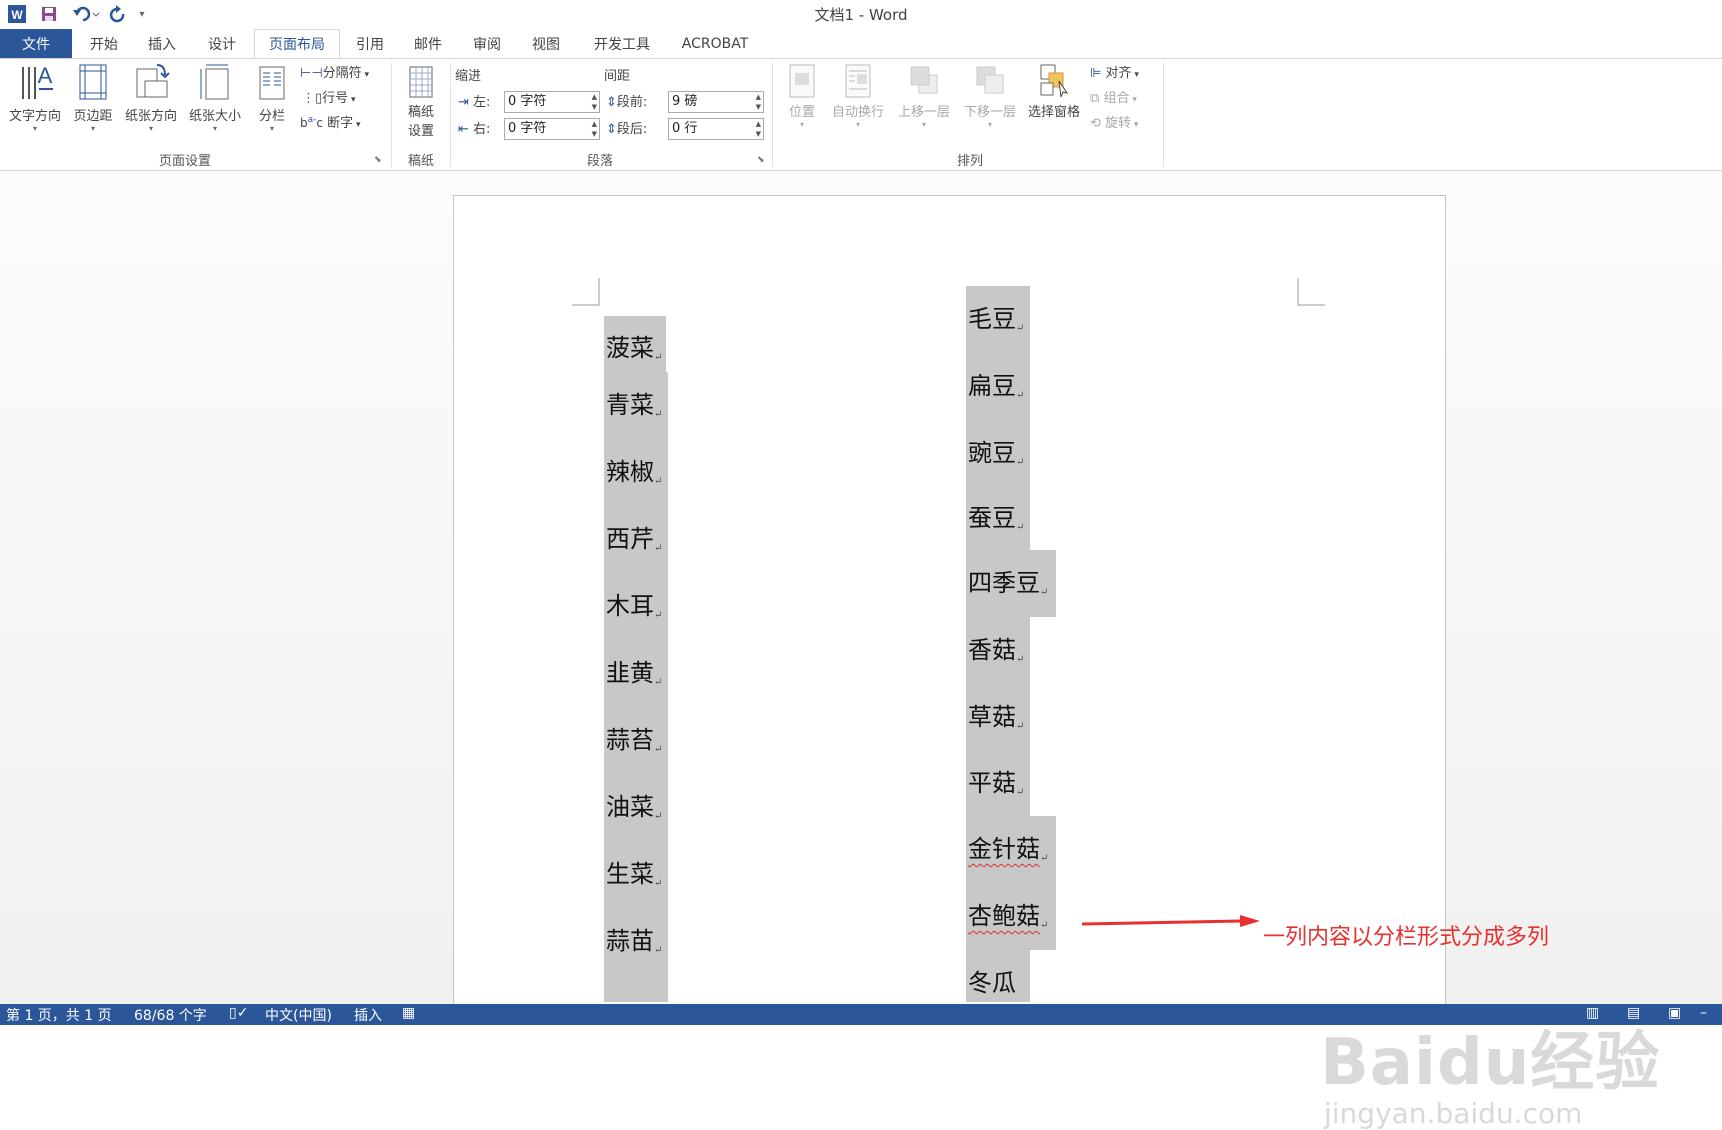 The image size is (1722, 1130). Describe the element at coordinates (153, 81) in the screenshot. I see `orientation-icon` at that location.